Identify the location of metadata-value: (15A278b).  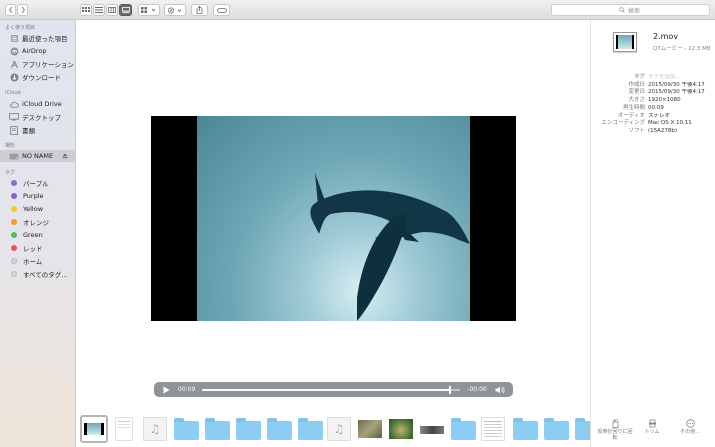
(663, 130).